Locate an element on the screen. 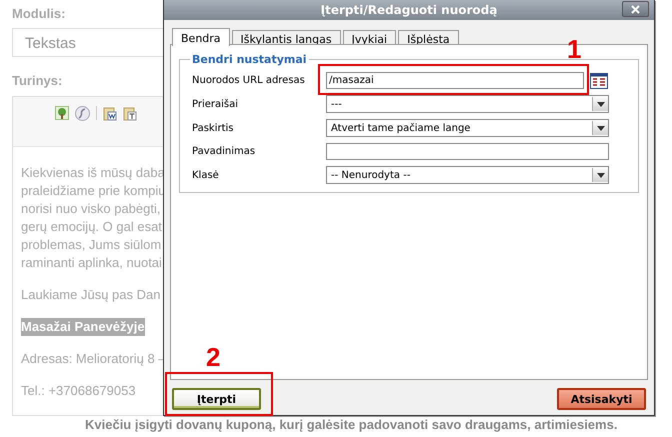 The height and width of the screenshot is (437, 672). close-icon is located at coordinates (635, 9).